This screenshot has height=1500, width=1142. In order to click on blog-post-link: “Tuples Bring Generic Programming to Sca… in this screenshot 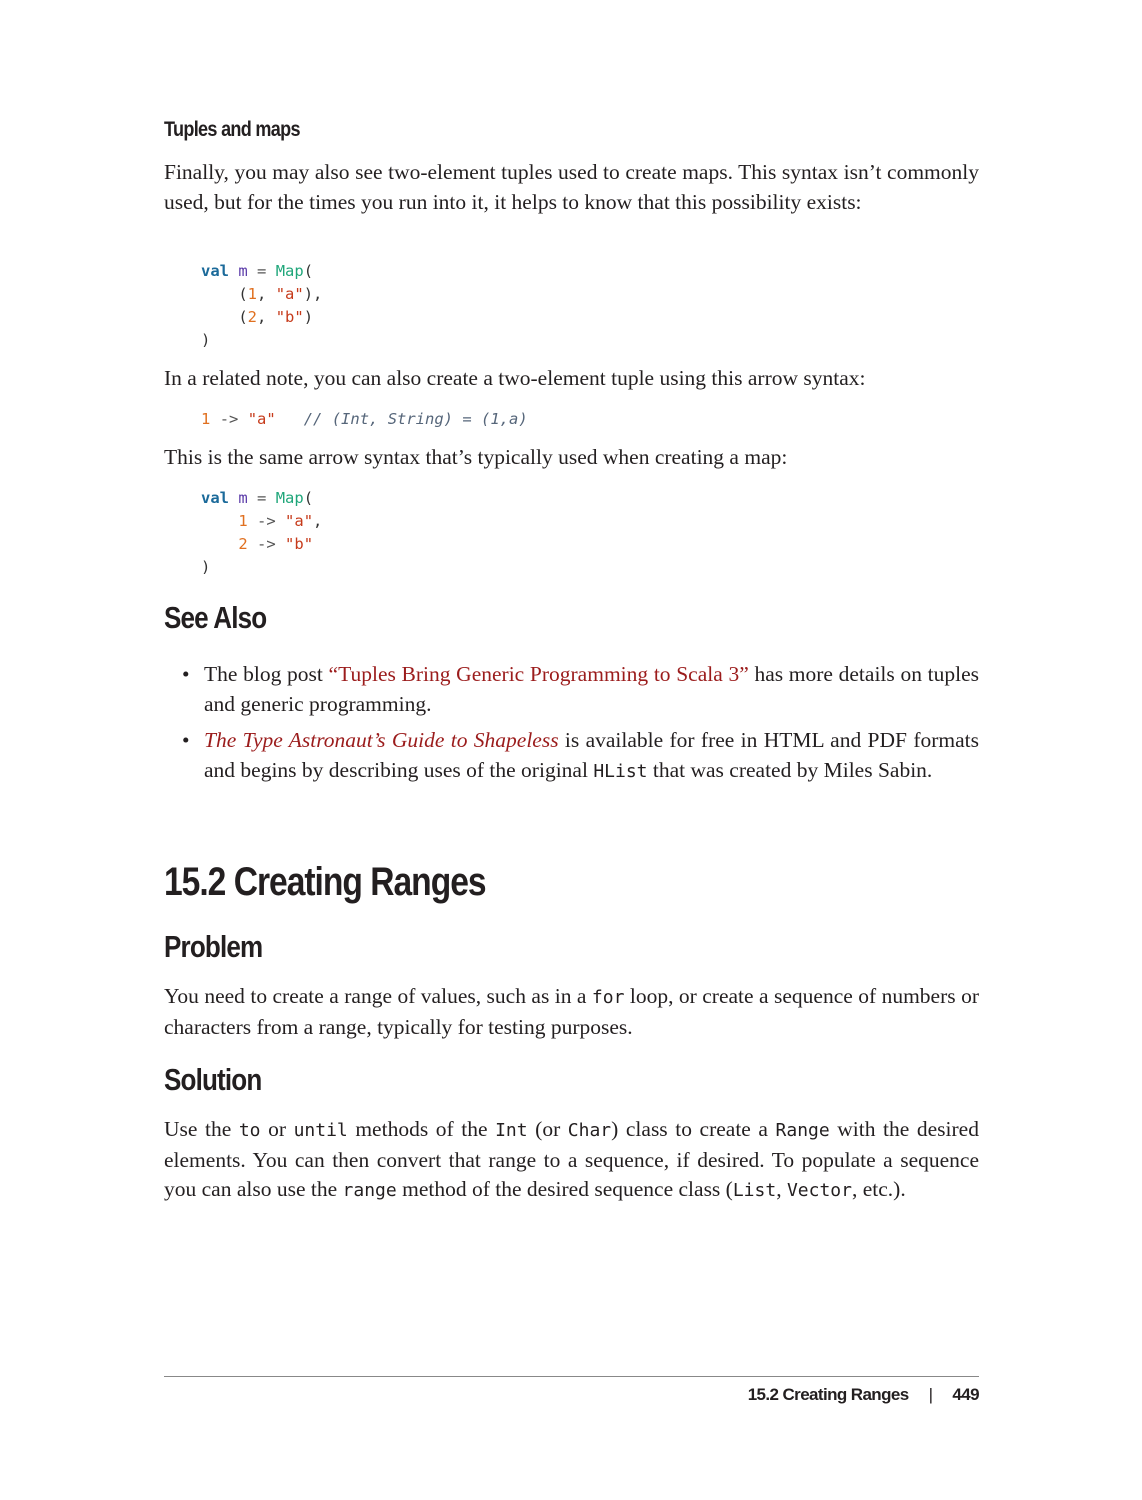, I will do `click(539, 674)`.